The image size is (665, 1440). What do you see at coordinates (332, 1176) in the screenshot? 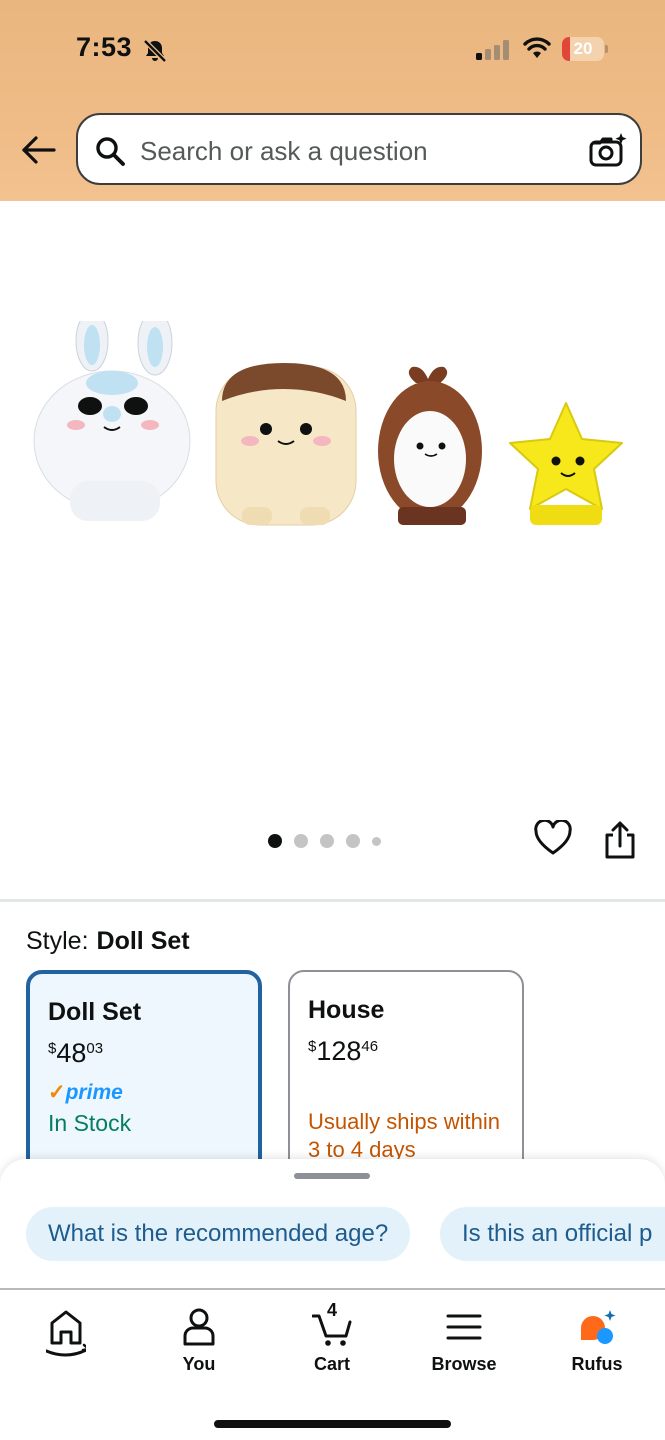
I see `sheet-grabber` at bounding box center [332, 1176].